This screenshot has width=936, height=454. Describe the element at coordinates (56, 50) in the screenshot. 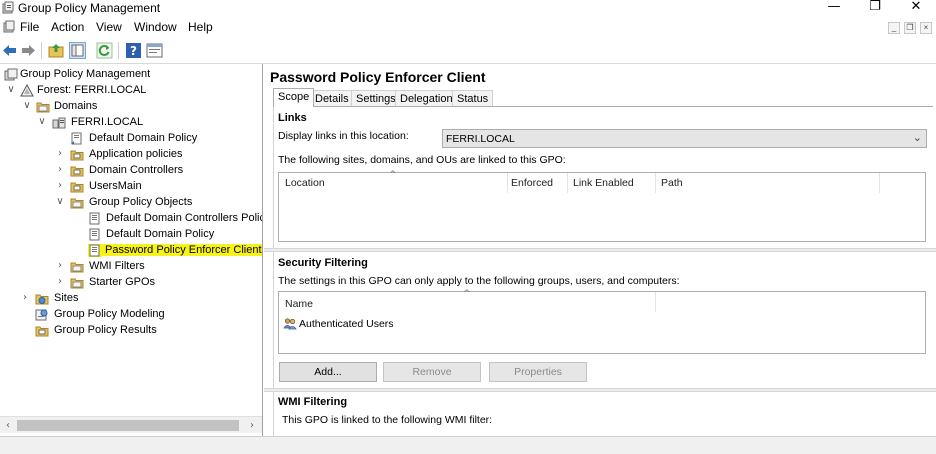

I see `up-folder-icon` at that location.